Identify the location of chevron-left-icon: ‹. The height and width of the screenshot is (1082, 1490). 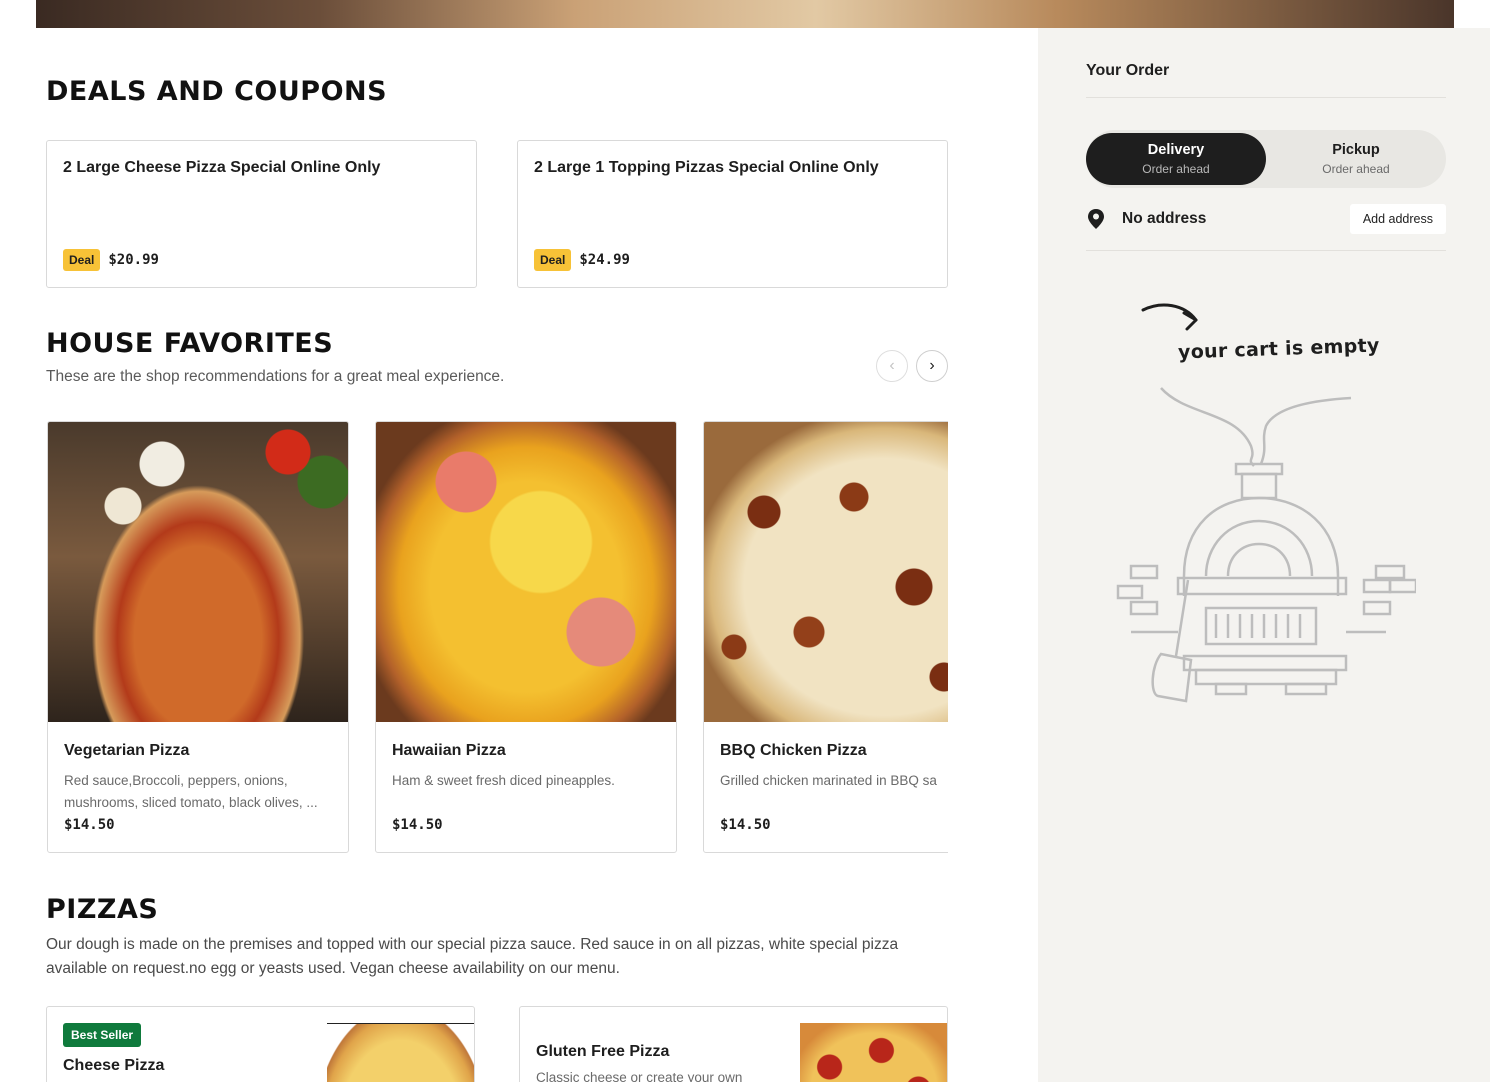
(892, 365).